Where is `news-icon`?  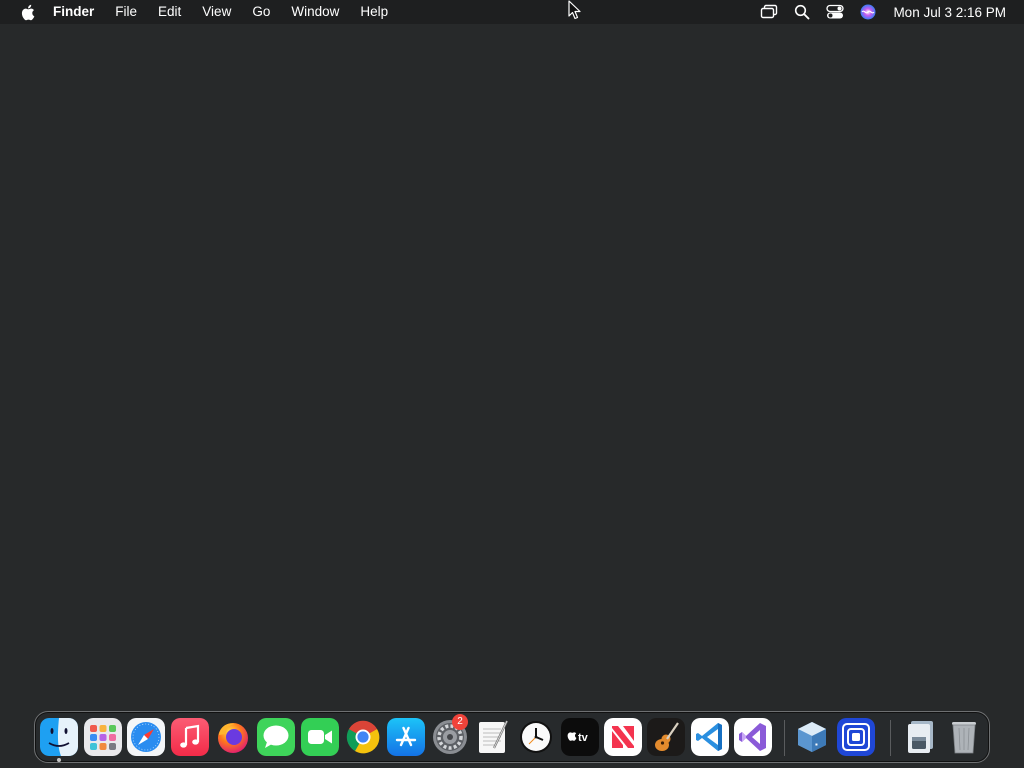 news-icon is located at coordinates (623, 737).